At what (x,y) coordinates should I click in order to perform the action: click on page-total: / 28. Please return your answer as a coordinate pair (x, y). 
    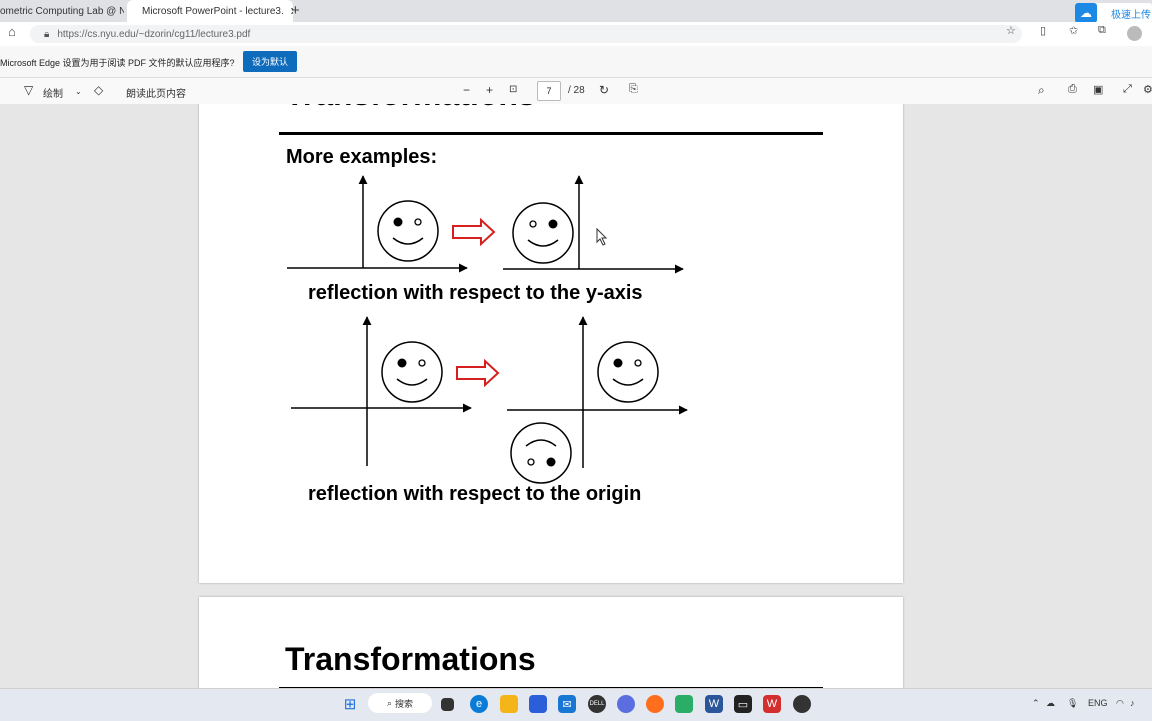
    Looking at the image, I should click on (576, 90).